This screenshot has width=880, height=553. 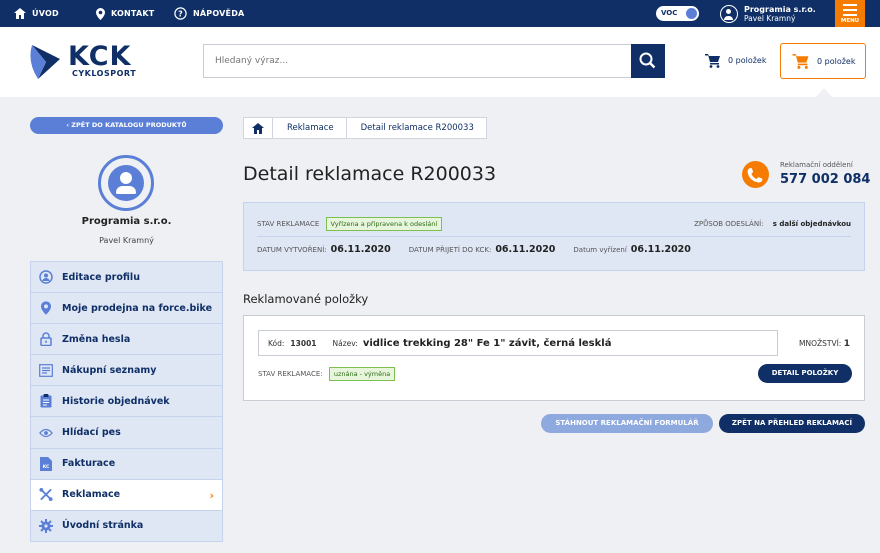 What do you see at coordinates (89, 464) in the screenshot?
I see `sidebar-item-label: Fakturace` at bounding box center [89, 464].